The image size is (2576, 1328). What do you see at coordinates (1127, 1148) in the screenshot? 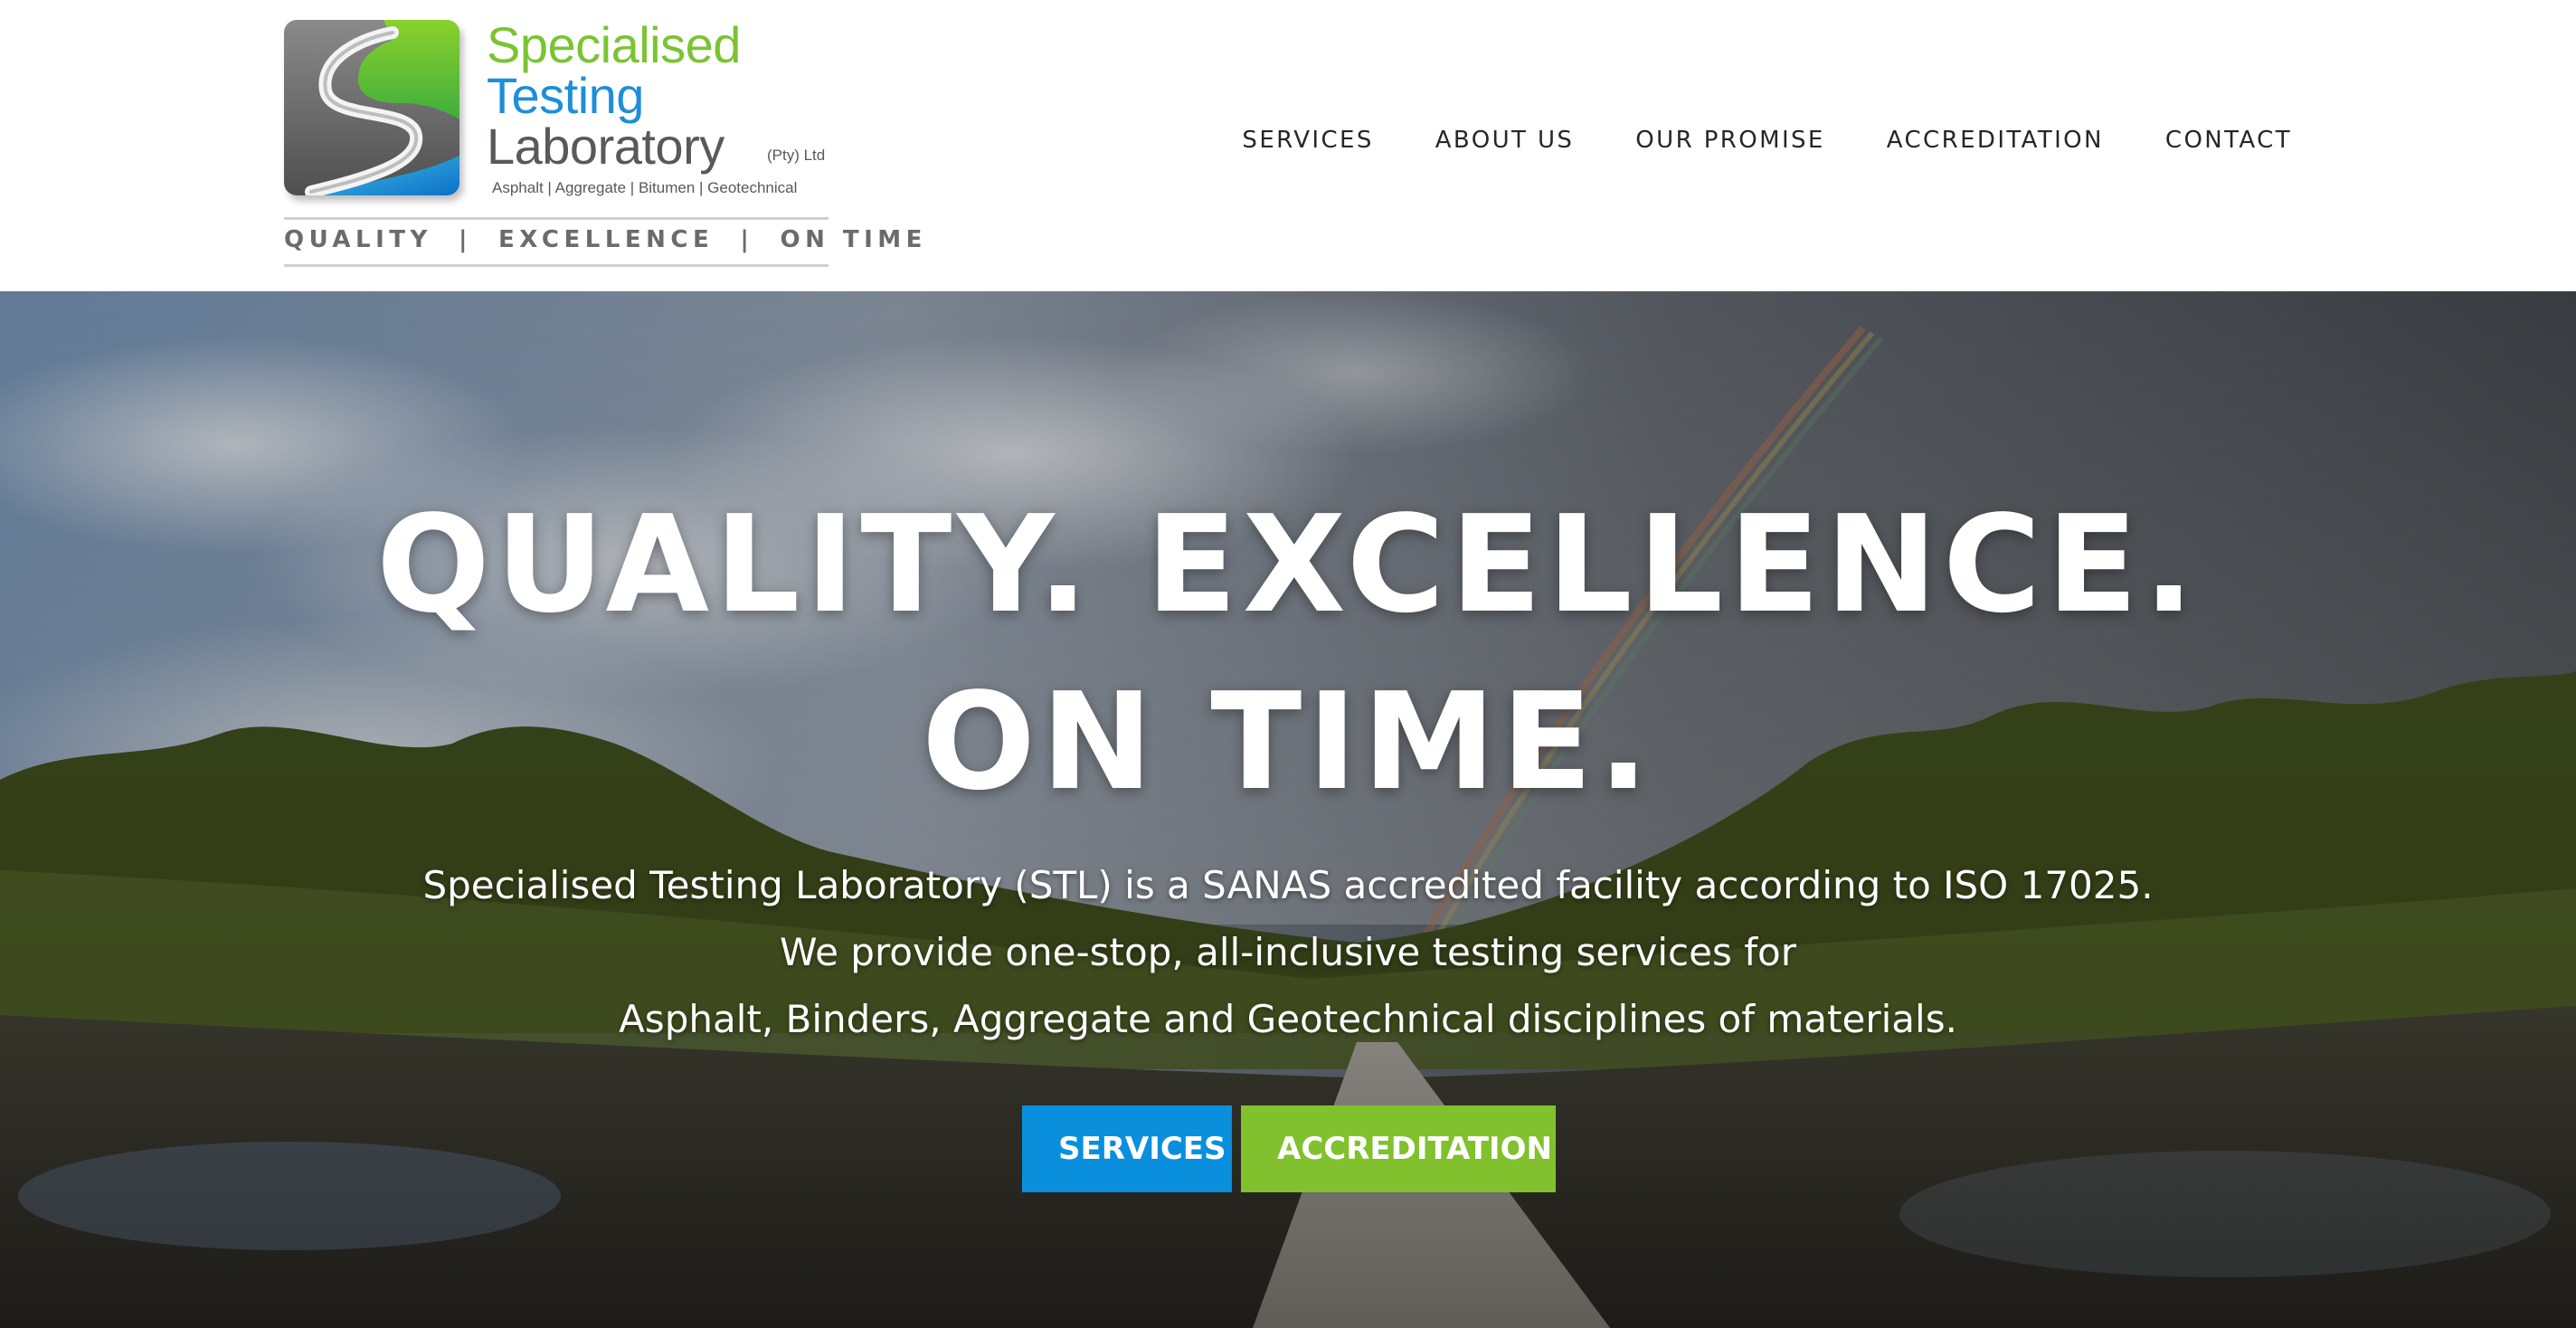
I see `services-button: SERVICES` at bounding box center [1127, 1148].